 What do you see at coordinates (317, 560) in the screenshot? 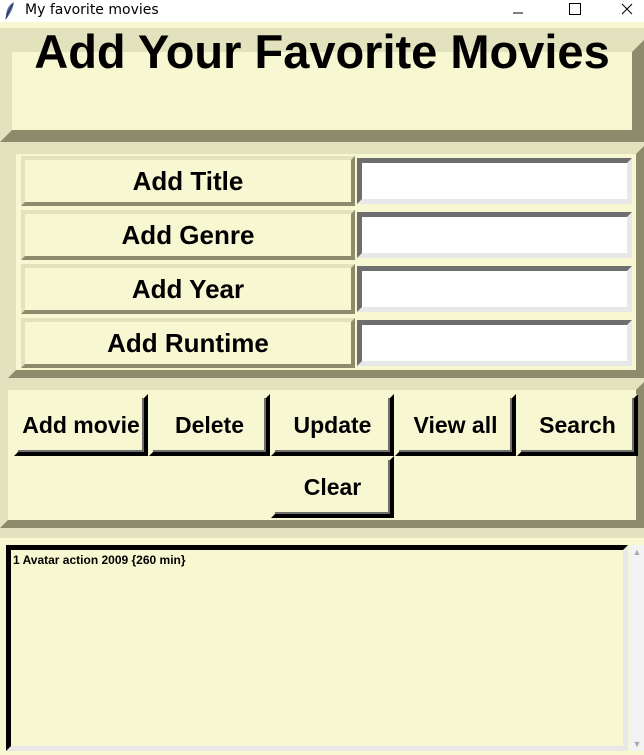
I see `list-item: 1 Avatar action 2009 {260 min}` at bounding box center [317, 560].